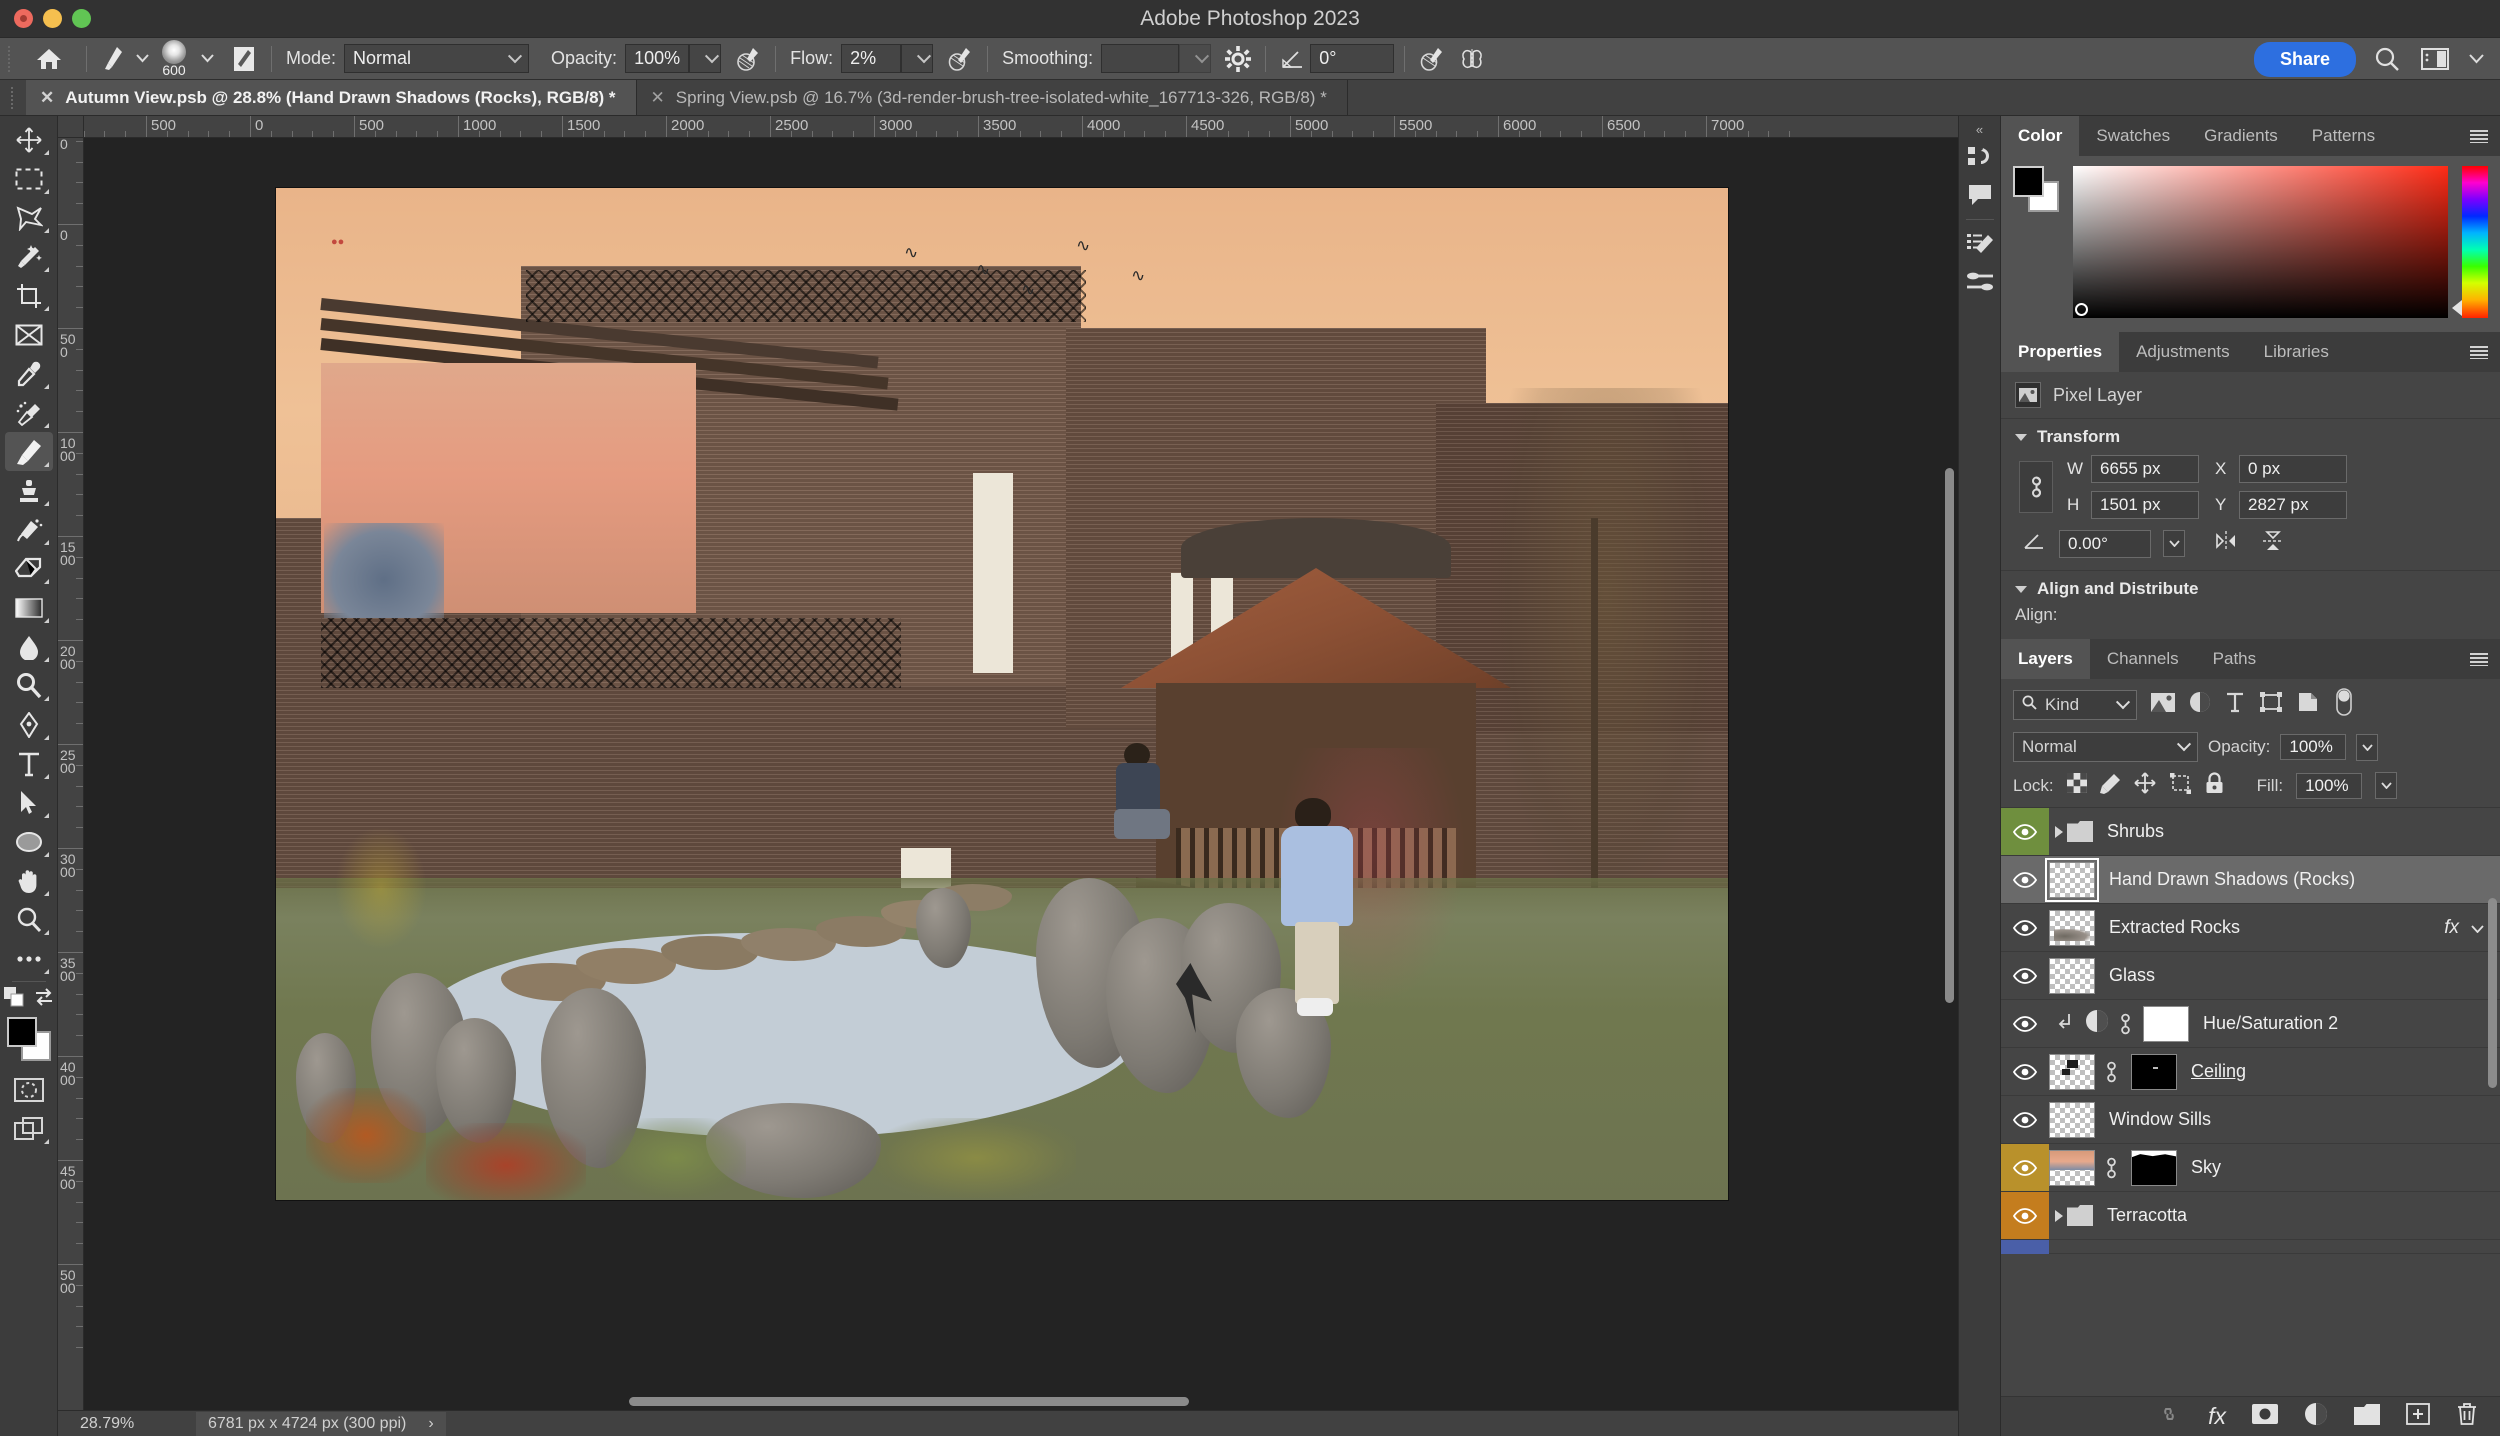 This screenshot has width=2500, height=1436. Describe the element at coordinates (2174, 927) in the screenshot. I see `layer-name: Extracted Rocks` at that location.